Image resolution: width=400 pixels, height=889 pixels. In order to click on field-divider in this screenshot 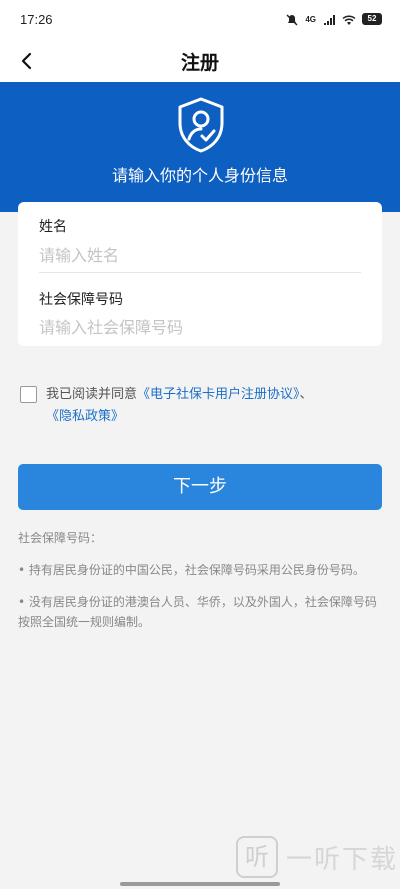, I will do `click(200, 272)`.